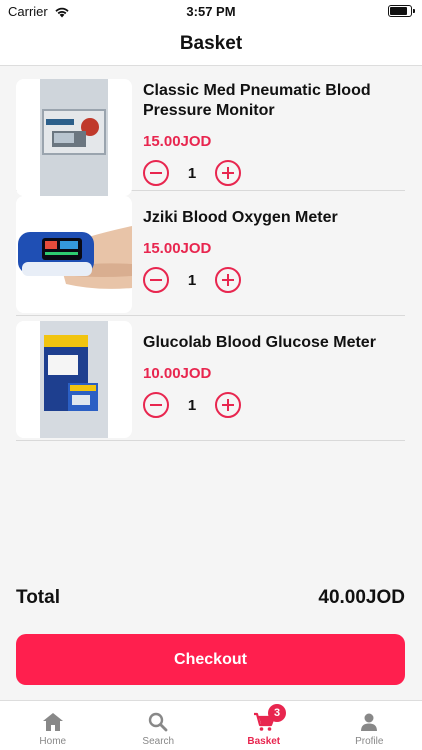 The height and width of the screenshot is (750, 422). I want to click on product-name: Glucolab Blood Glucose Meter, so click(270, 343).